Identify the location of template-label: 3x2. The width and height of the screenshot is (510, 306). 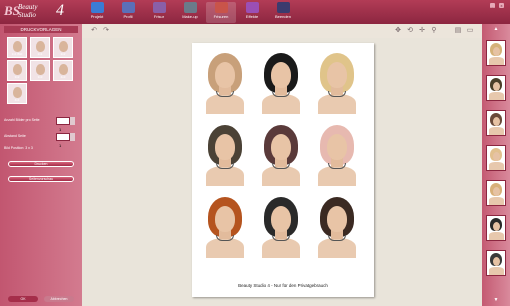
(17, 77).